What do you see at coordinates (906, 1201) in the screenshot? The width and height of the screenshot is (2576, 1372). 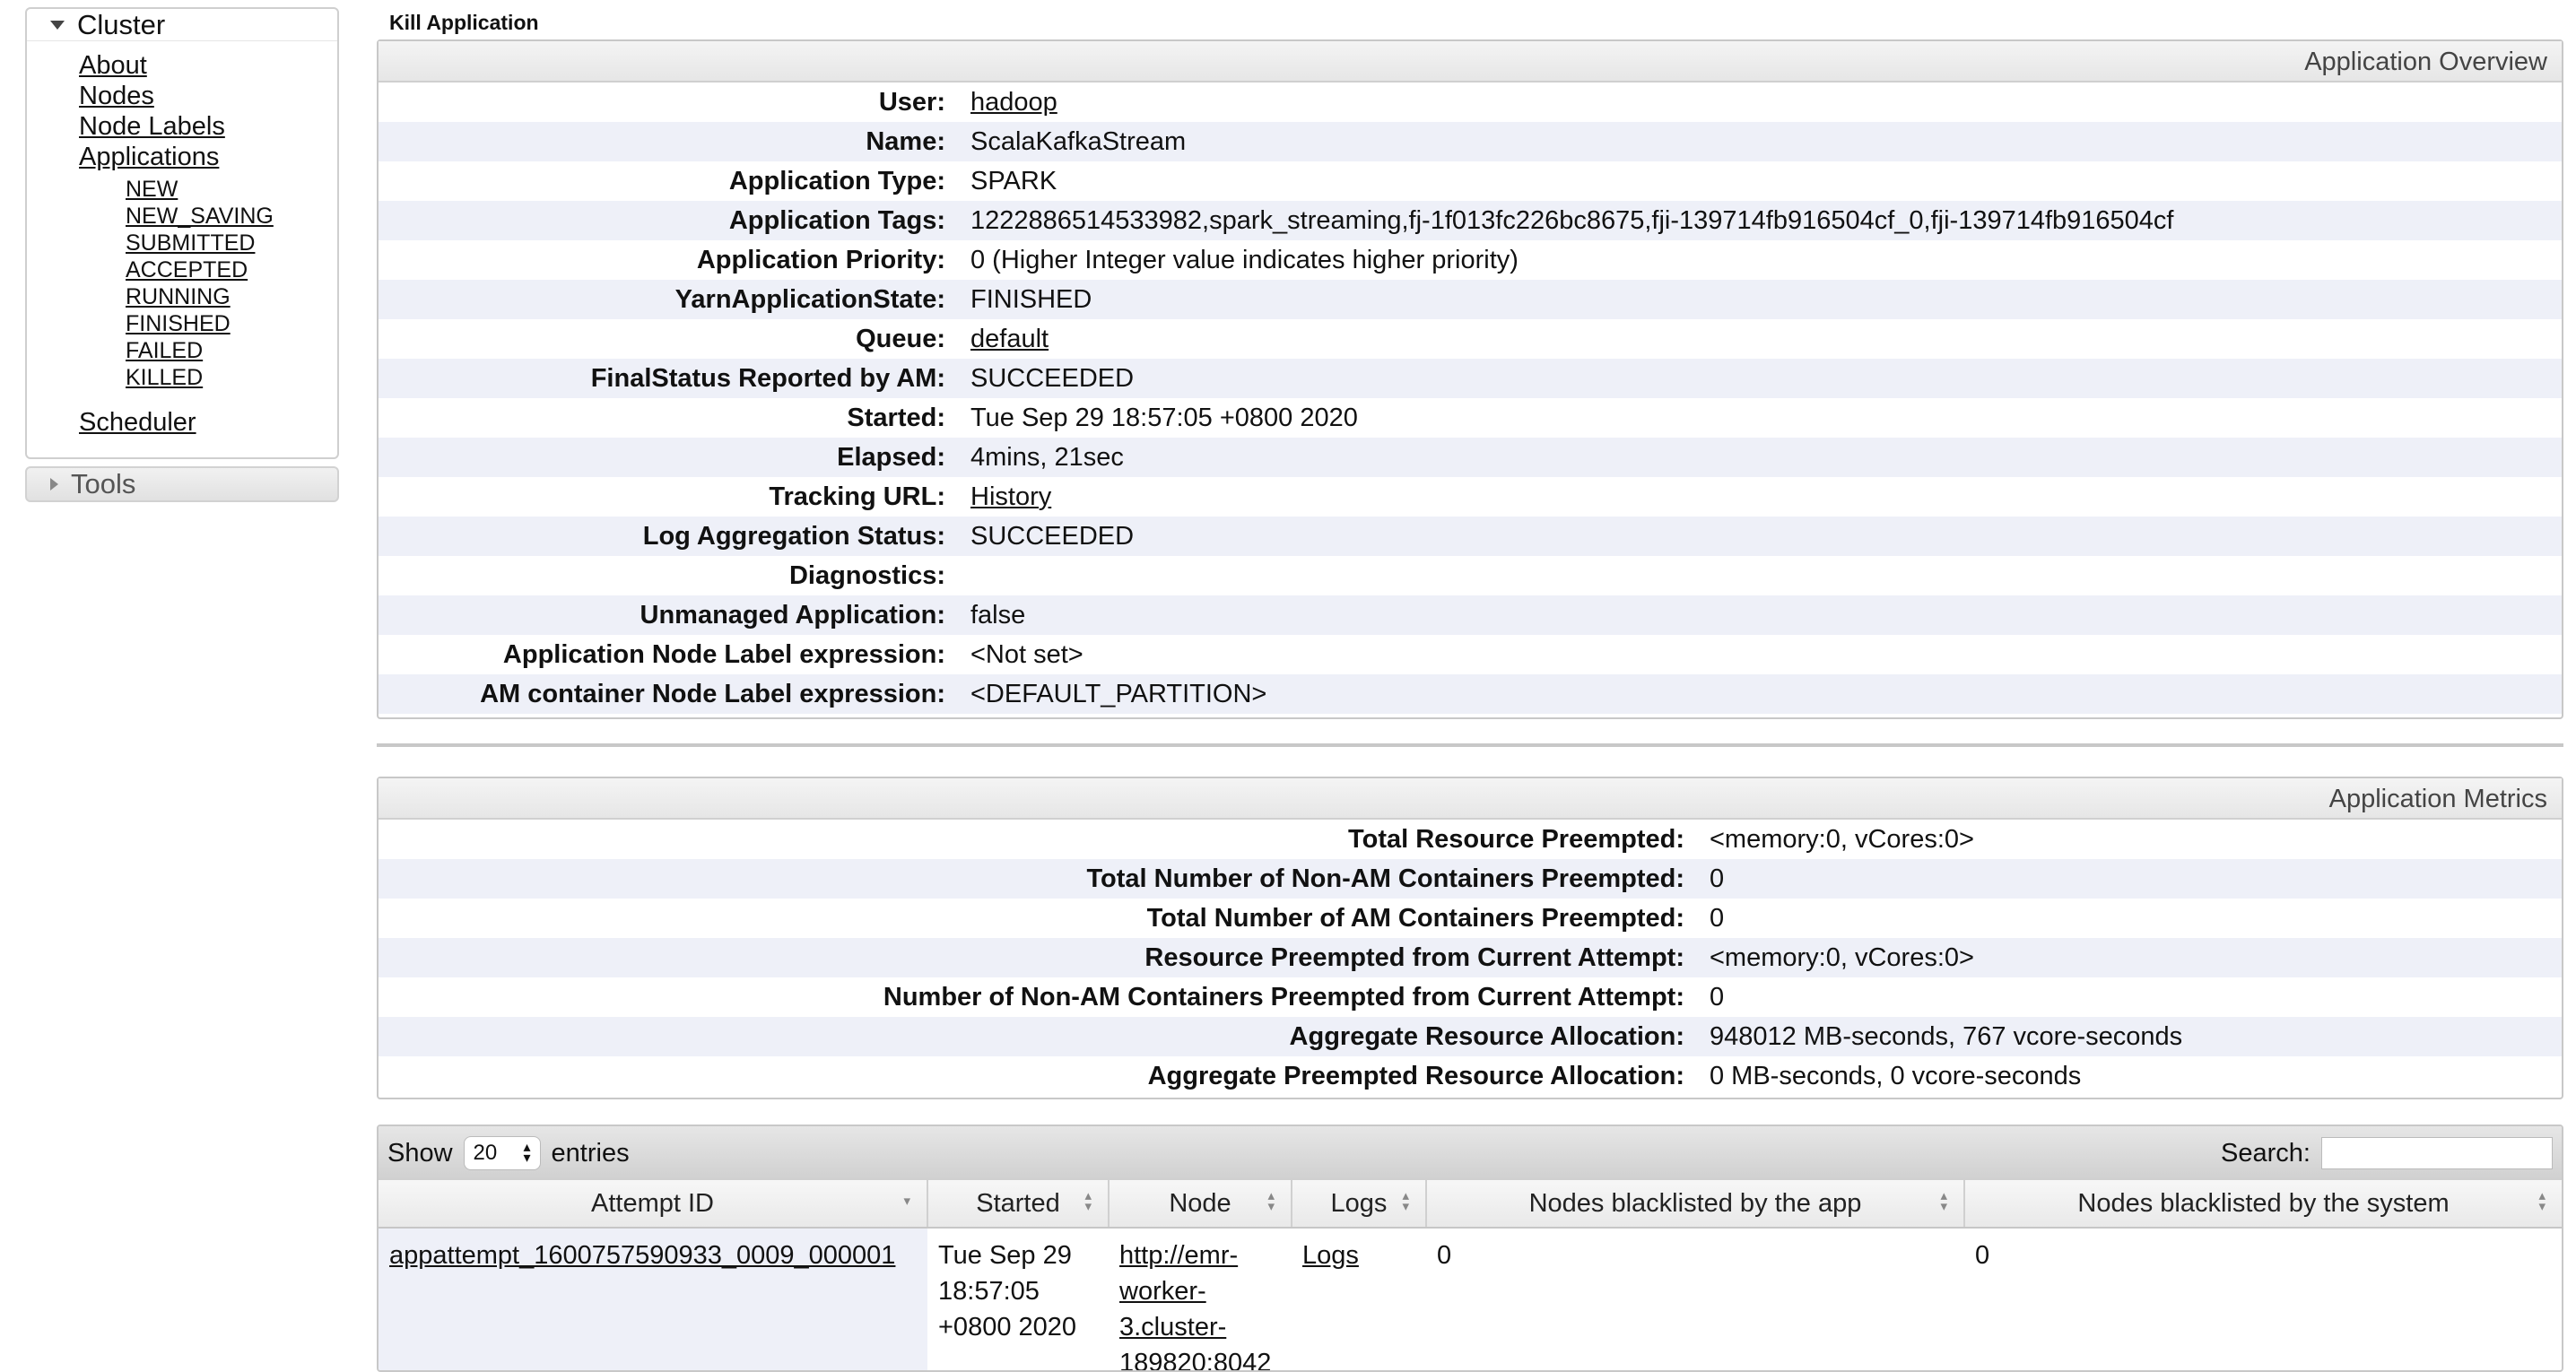 I see `sort-desc-icon: ▾` at bounding box center [906, 1201].